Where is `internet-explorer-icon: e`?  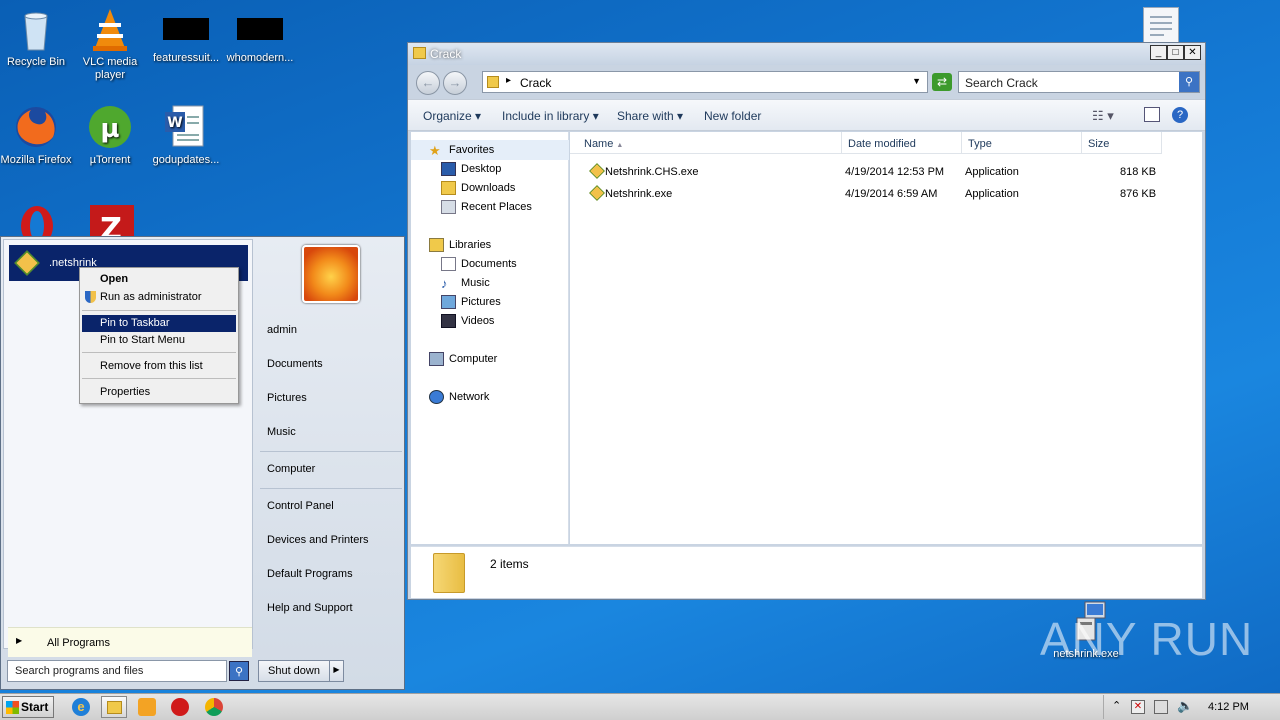 internet-explorer-icon: e is located at coordinates (81, 707).